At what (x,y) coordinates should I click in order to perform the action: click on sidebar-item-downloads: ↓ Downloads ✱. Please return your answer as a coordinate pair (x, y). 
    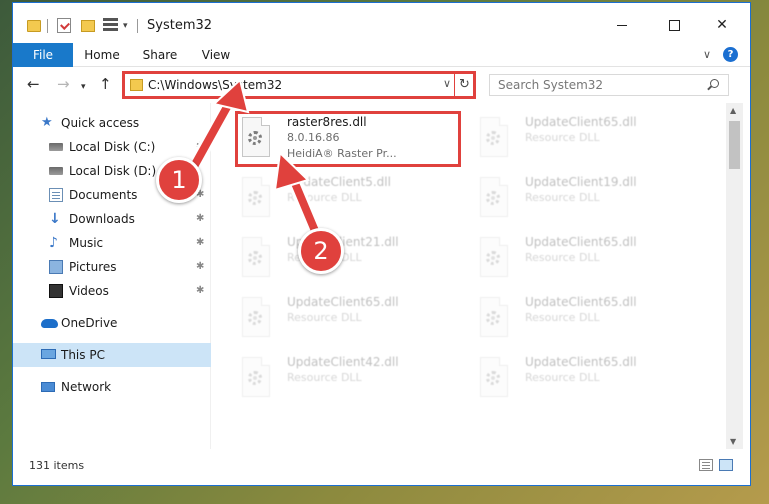
    Looking at the image, I should click on (127, 219).